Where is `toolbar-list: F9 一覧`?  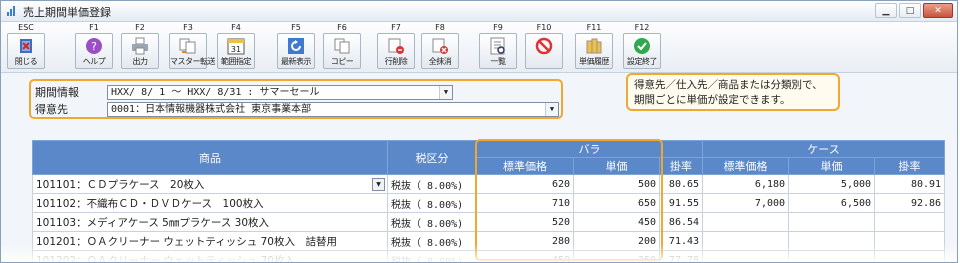 toolbar-list: F9 一覧 is located at coordinates (498, 47).